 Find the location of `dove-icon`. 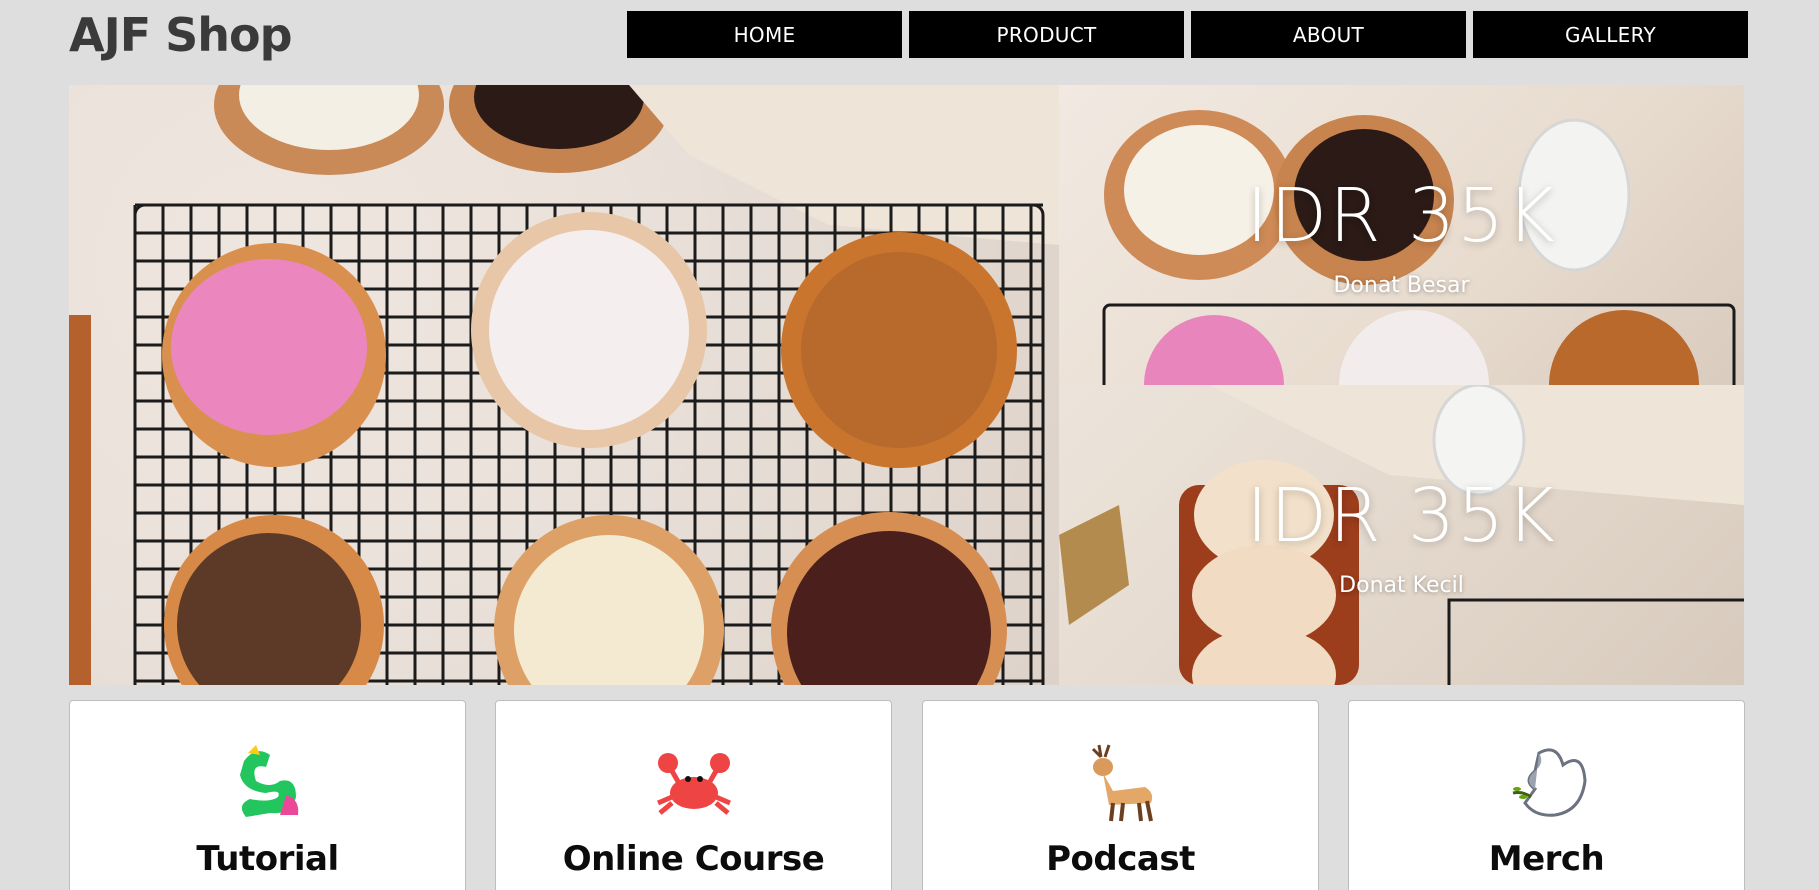

dove-icon is located at coordinates (1549, 782).